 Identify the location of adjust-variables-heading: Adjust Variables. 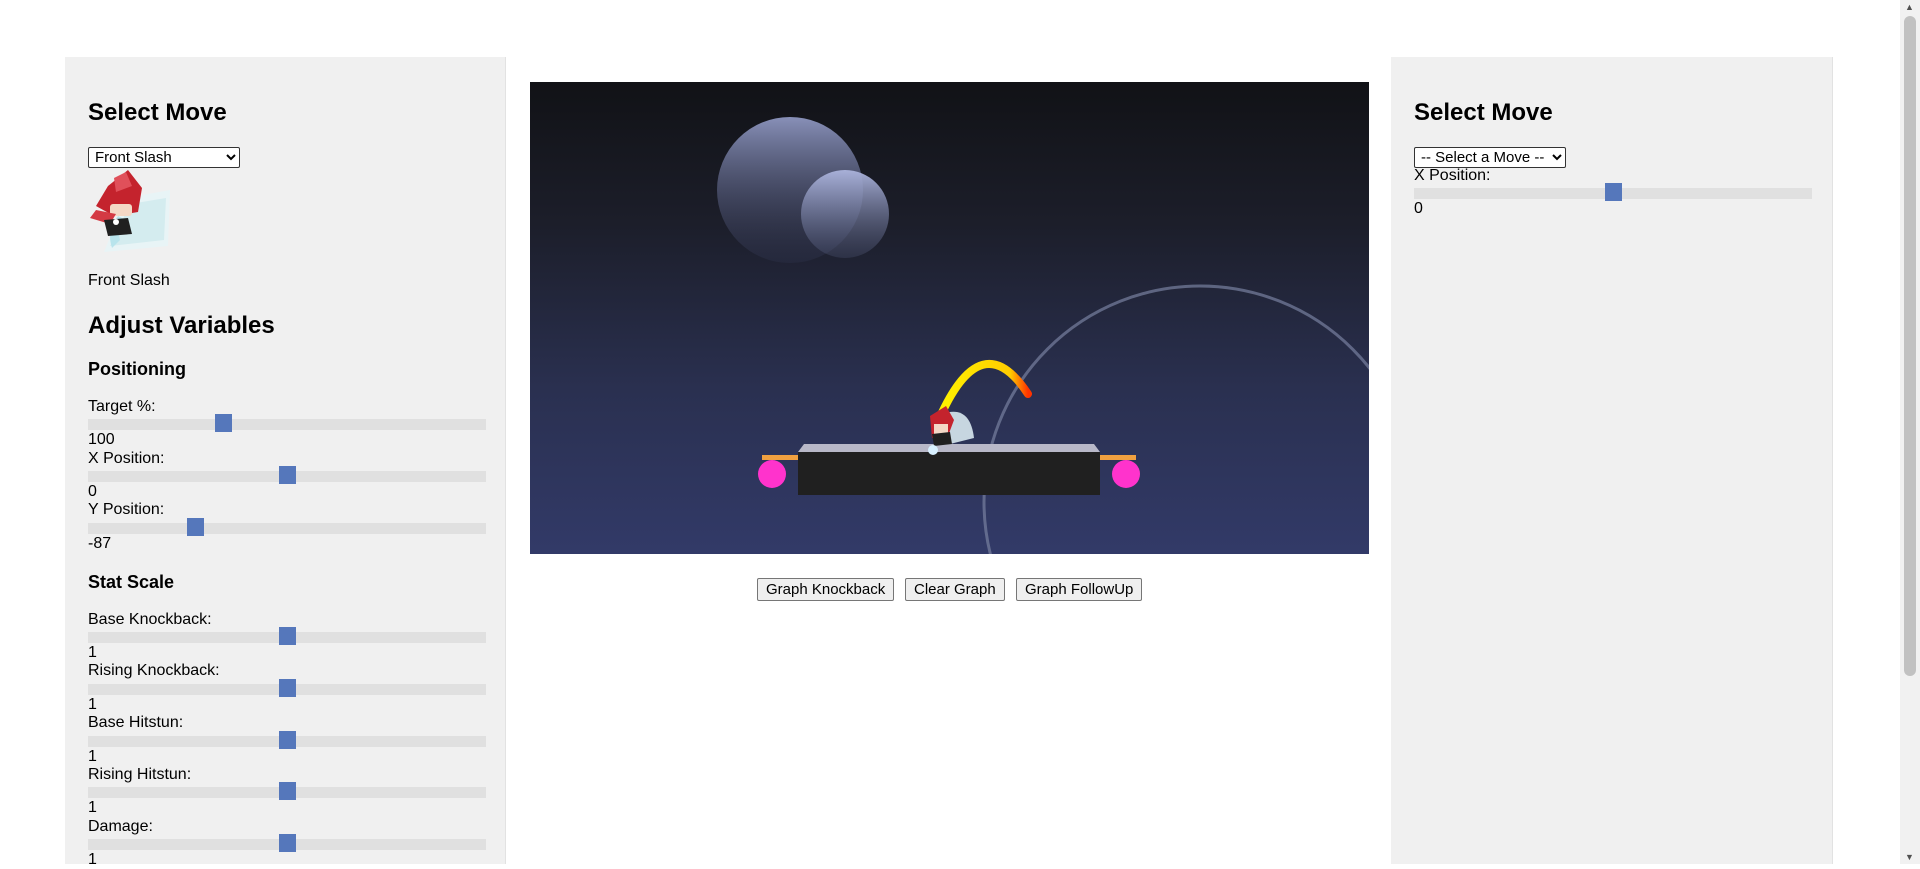
(181, 325).